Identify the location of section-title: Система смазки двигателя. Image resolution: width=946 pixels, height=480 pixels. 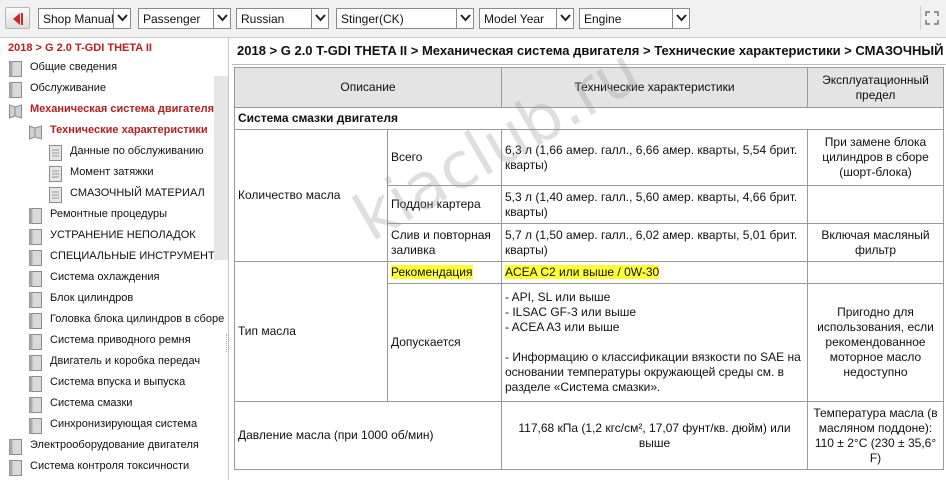
(589, 118).